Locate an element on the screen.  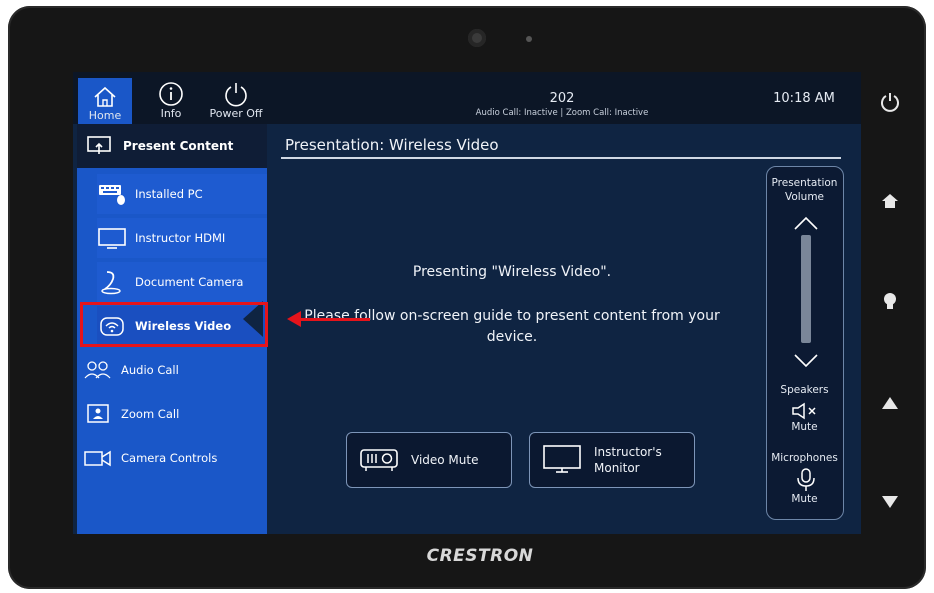
volume-slider is located at coordinates (806, 289).